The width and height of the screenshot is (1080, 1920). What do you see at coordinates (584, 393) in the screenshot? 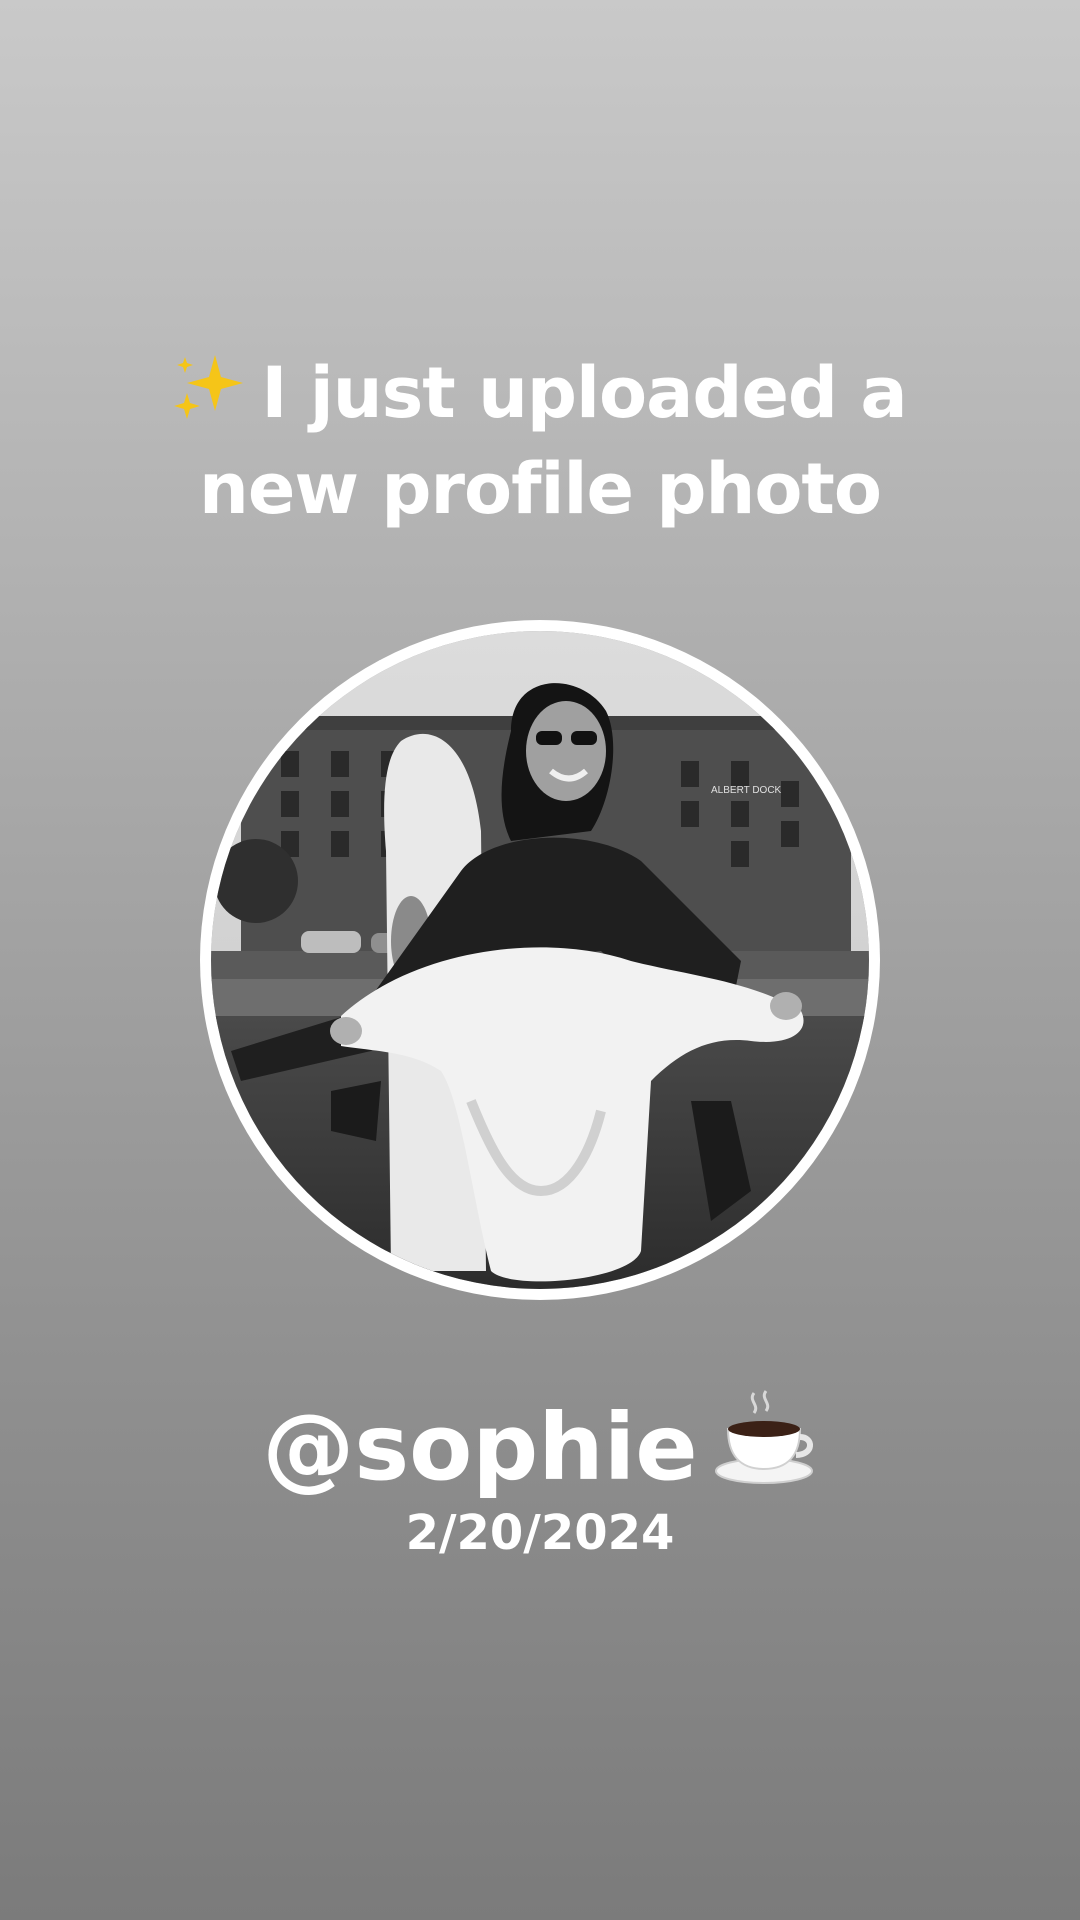
I see `headline-text-1: I just uploaded a` at bounding box center [584, 393].